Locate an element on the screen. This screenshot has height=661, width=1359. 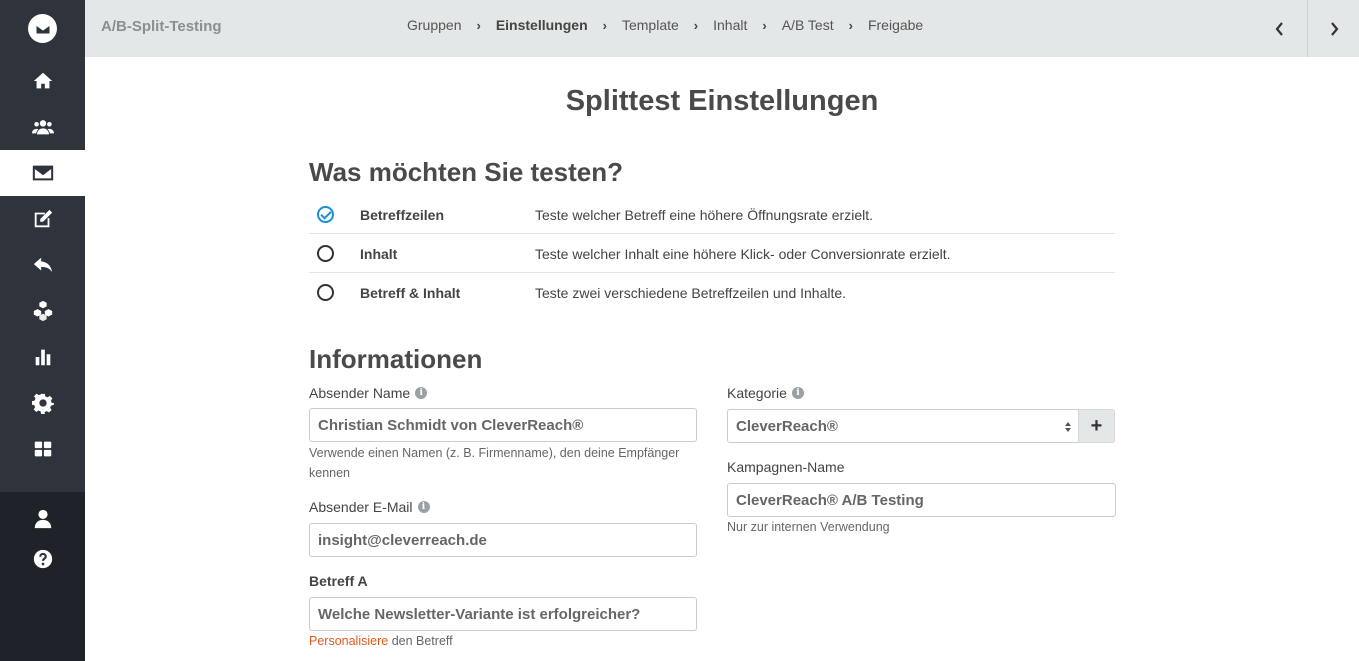
subject-a-help: Personalisiere den Betreff is located at coordinates (381, 641).